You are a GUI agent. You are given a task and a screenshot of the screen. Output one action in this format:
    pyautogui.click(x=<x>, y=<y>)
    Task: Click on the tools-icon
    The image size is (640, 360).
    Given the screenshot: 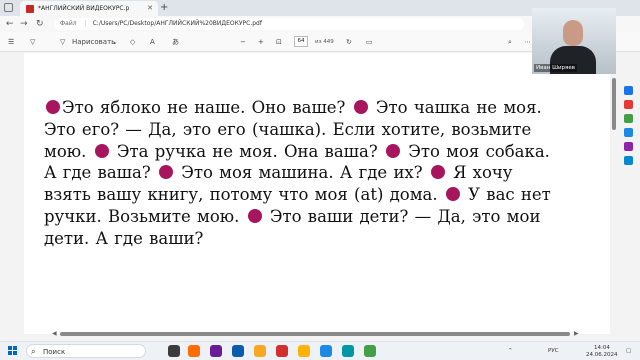 What is the action you would take?
    pyautogui.click(x=628, y=118)
    